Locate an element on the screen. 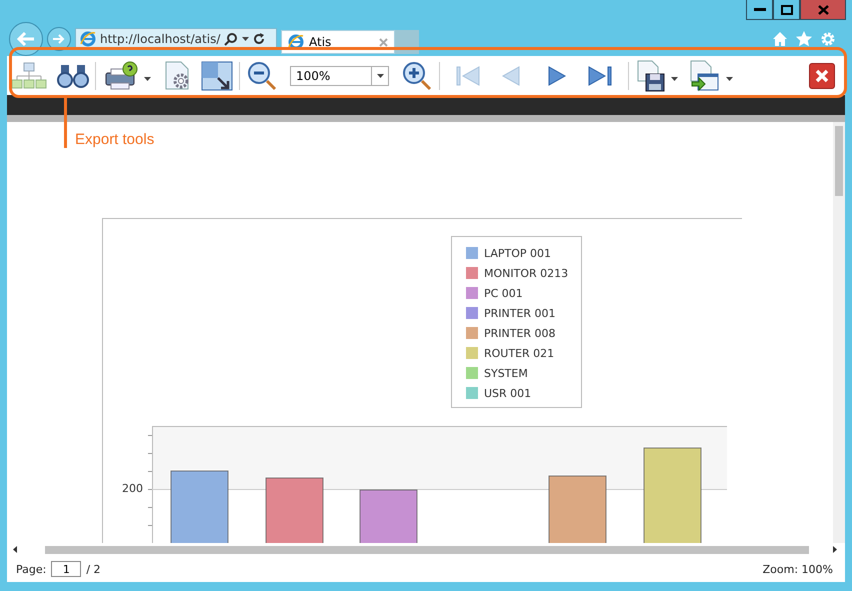 This screenshot has height=591, width=852. address-bar: http://localhost/atis/ is located at coordinates (176, 39).